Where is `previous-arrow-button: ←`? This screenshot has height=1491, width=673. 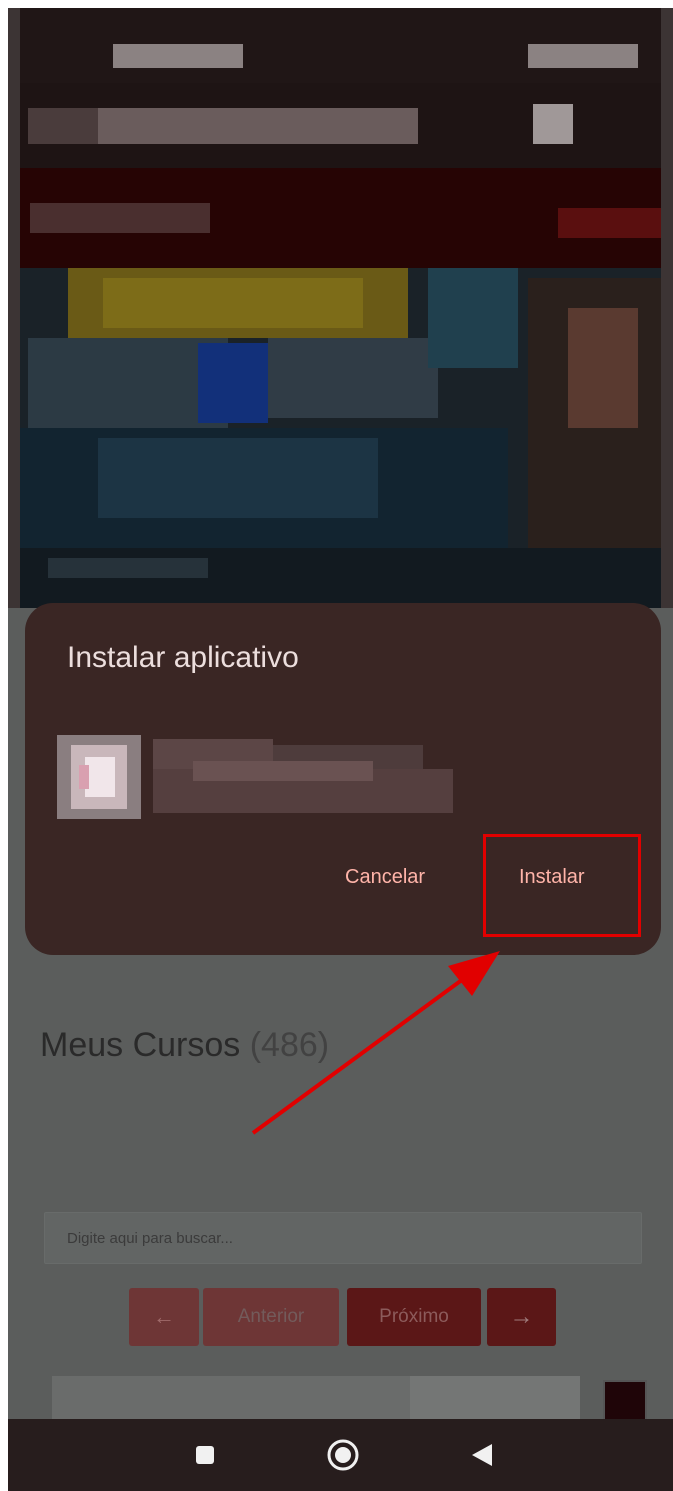
previous-arrow-button: ← is located at coordinates (164, 1317).